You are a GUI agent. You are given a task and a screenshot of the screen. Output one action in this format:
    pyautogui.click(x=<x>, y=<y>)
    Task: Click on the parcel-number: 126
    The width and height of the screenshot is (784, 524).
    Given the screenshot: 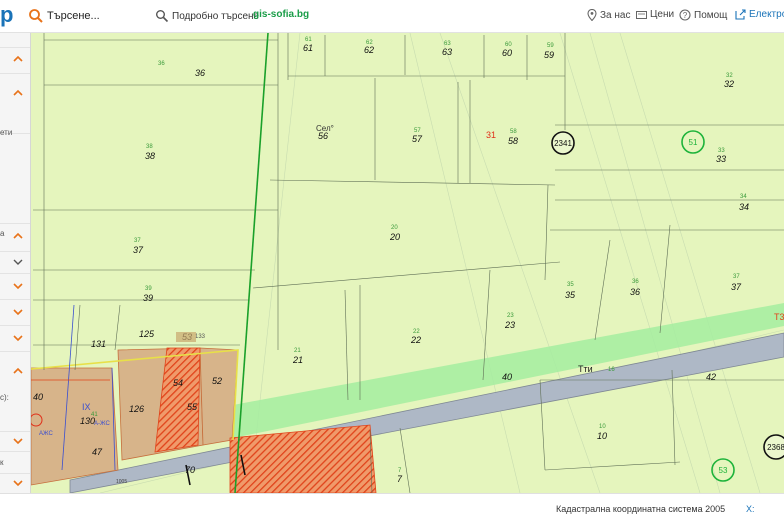 What is the action you would take?
    pyautogui.click(x=136, y=409)
    